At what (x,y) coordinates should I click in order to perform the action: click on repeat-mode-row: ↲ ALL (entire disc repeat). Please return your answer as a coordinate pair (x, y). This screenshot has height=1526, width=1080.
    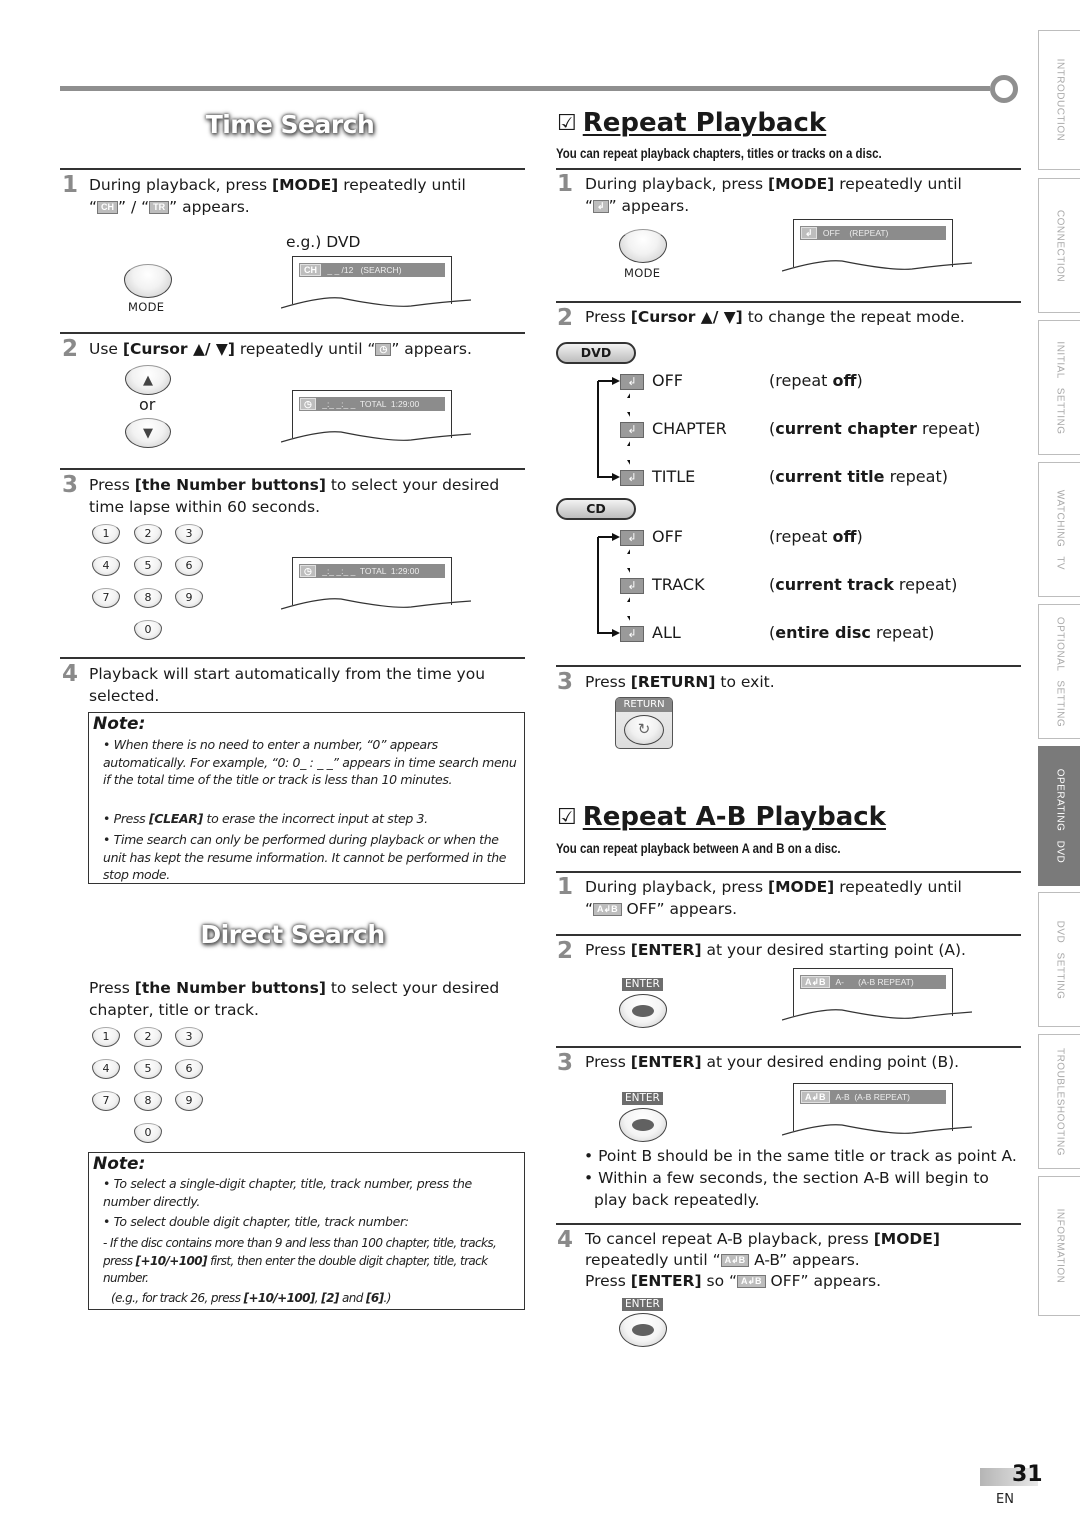
    Looking at the image, I should click on (820, 633).